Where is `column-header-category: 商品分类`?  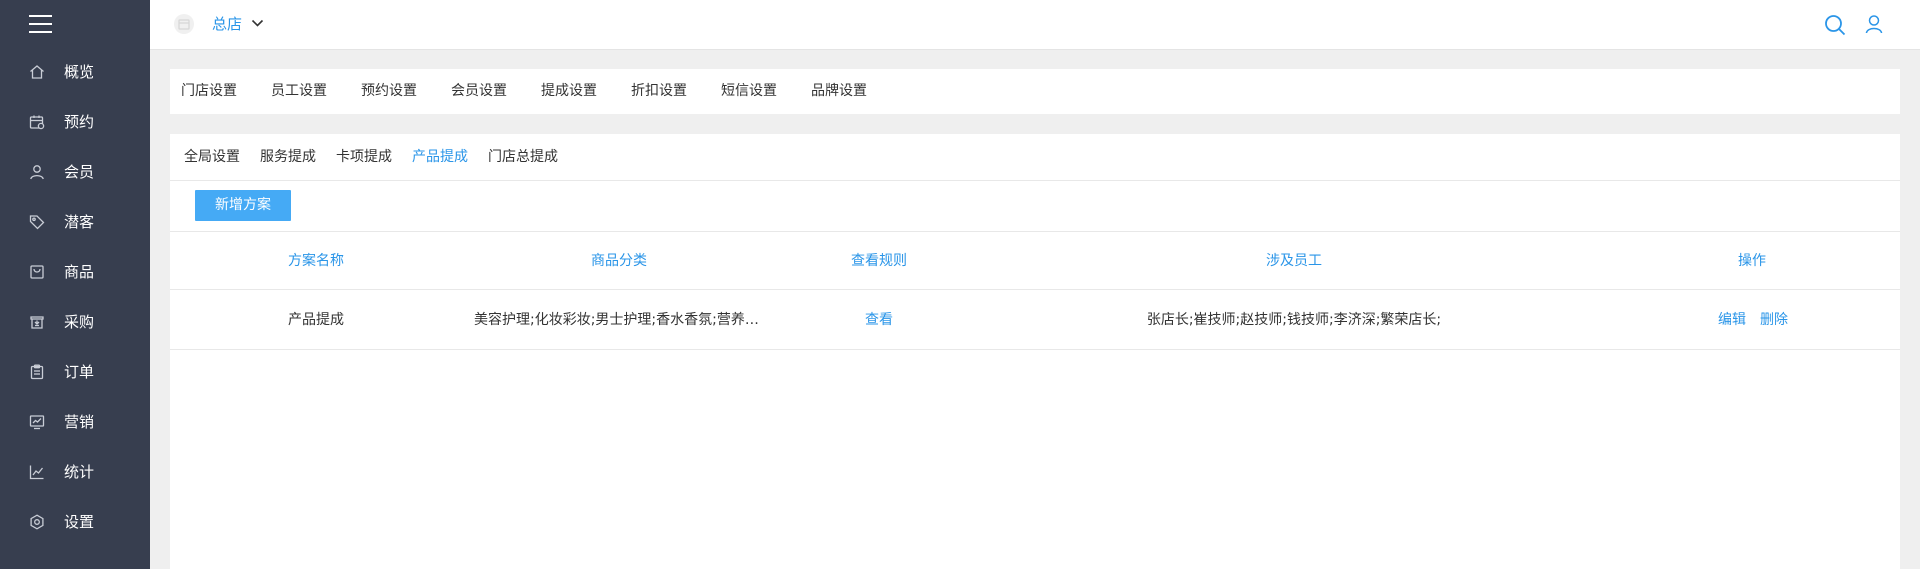 column-header-category: 商品分类 is located at coordinates (619, 261).